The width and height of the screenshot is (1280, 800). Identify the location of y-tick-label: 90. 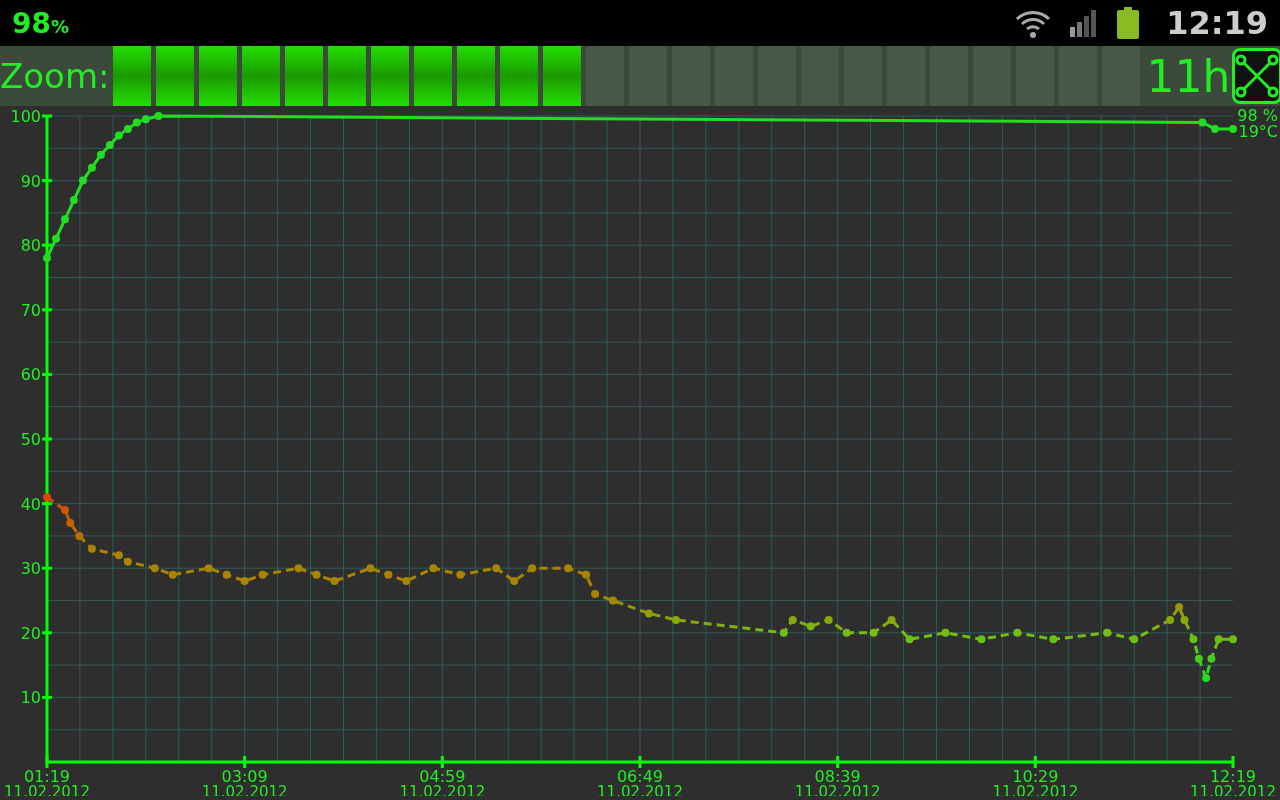
(30, 181).